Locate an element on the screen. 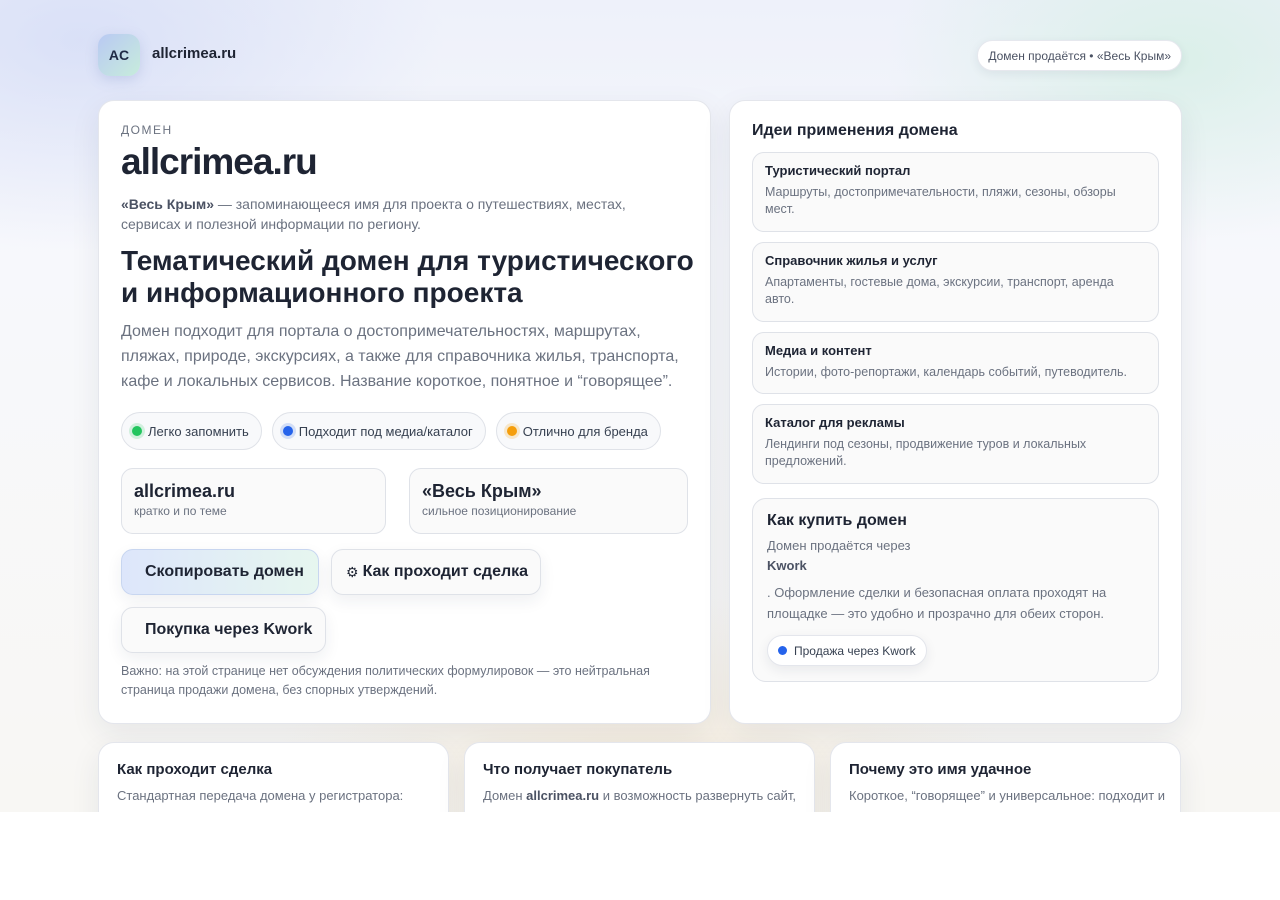 This screenshot has width=1280, height=900. sale-badge: Домен продаётся • «Весь Крым» is located at coordinates (1079, 55).